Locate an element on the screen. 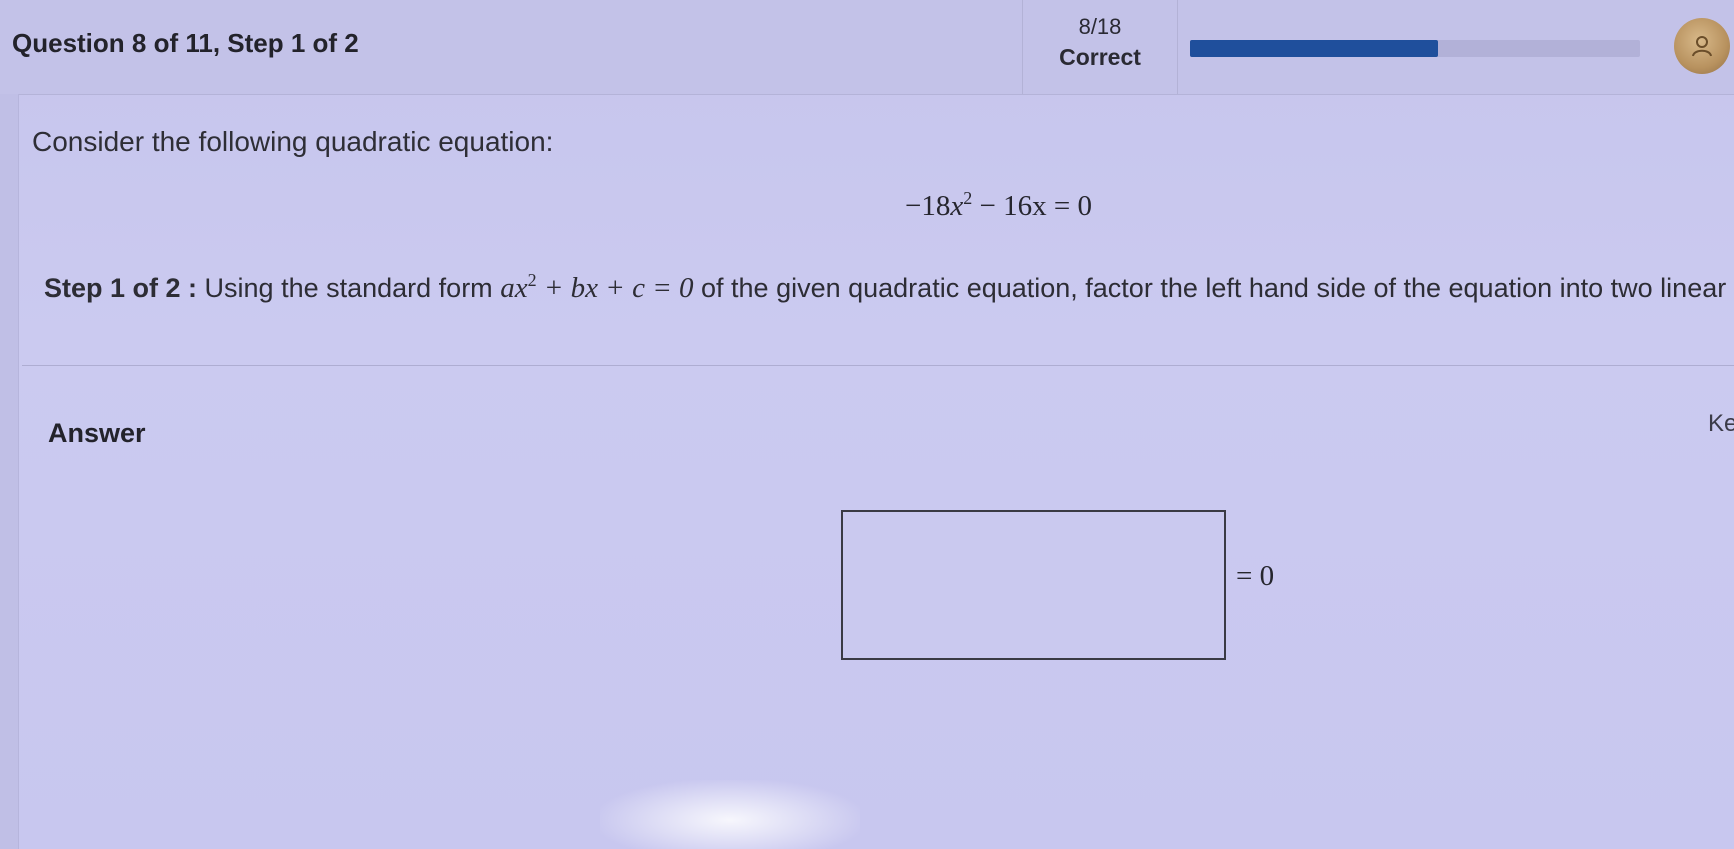 The width and height of the screenshot is (1734, 849). question-title: Question 8 of 11, Step 1 of 2 is located at coordinates (185, 43).